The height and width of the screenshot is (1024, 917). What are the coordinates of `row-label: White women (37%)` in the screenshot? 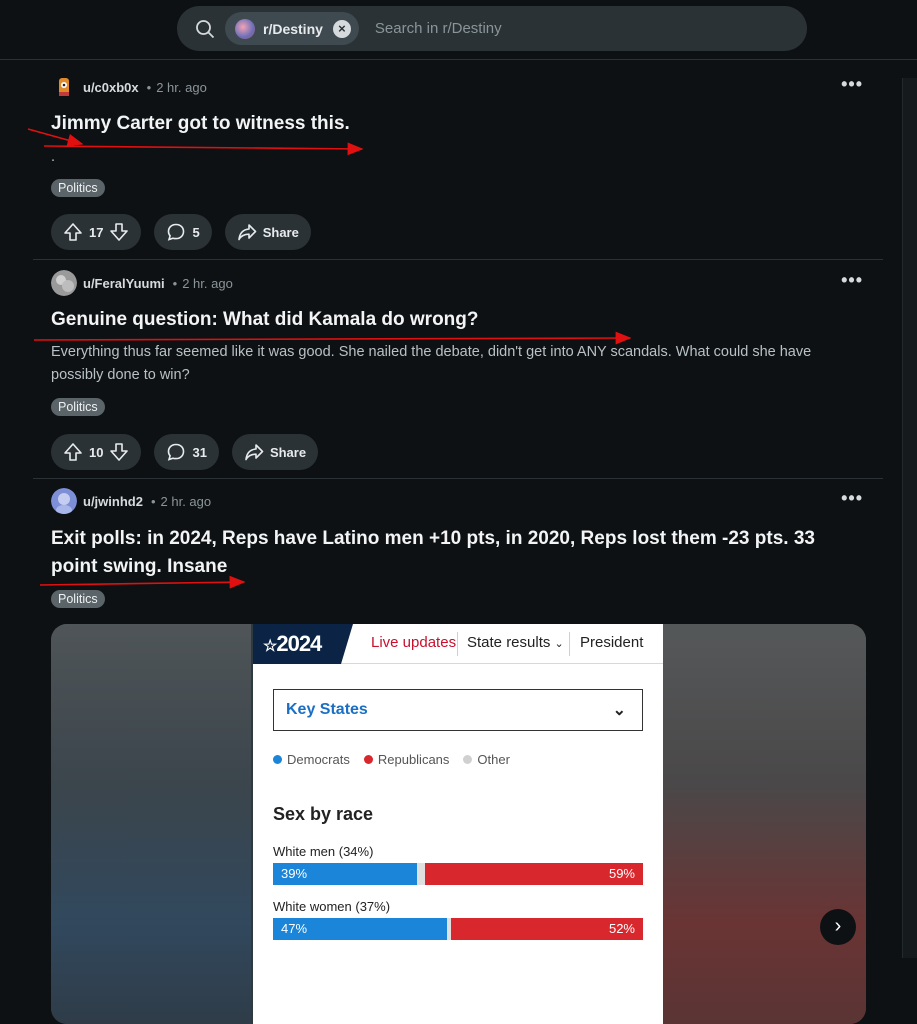 It's located at (332, 906).